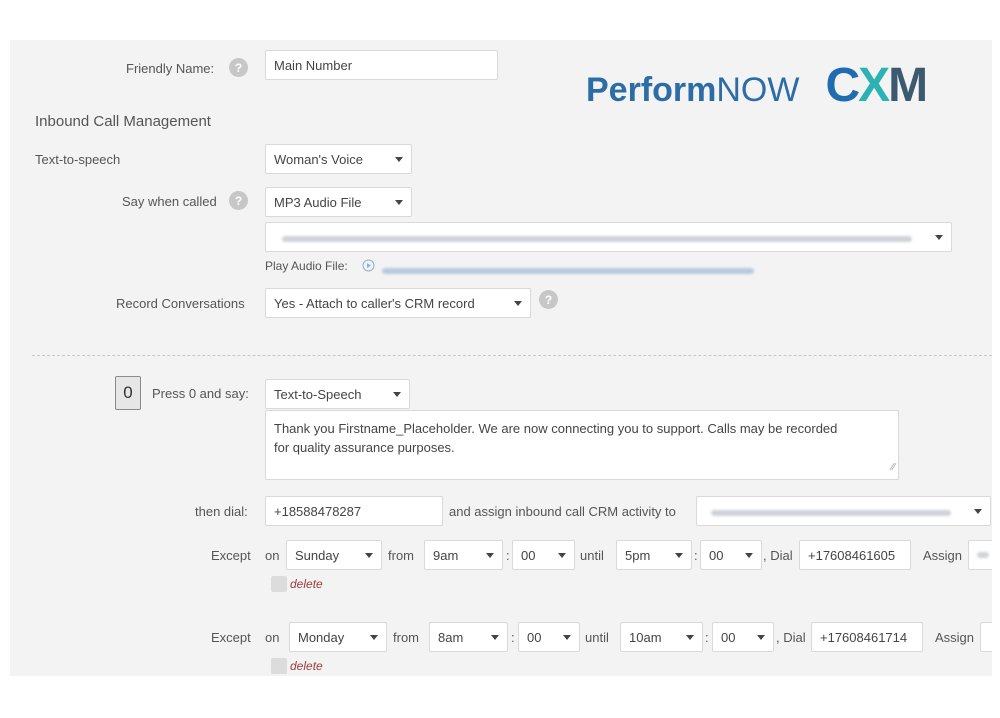 This screenshot has width=1000, height=718. I want to click on assign-activity-label: and assign inbound call CRM activity to, so click(562, 511).